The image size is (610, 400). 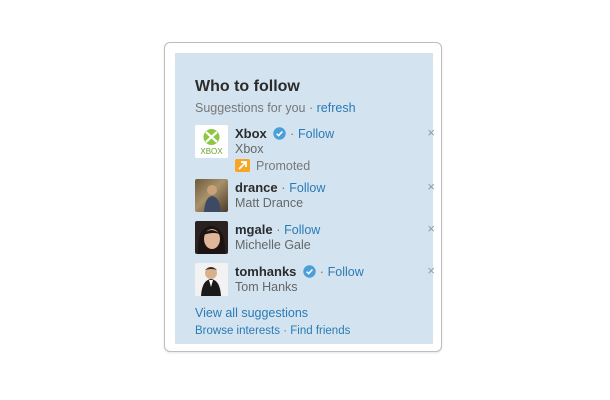 What do you see at coordinates (299, 271) in the screenshot?
I see `username-line: tomhanks · Follow` at bounding box center [299, 271].